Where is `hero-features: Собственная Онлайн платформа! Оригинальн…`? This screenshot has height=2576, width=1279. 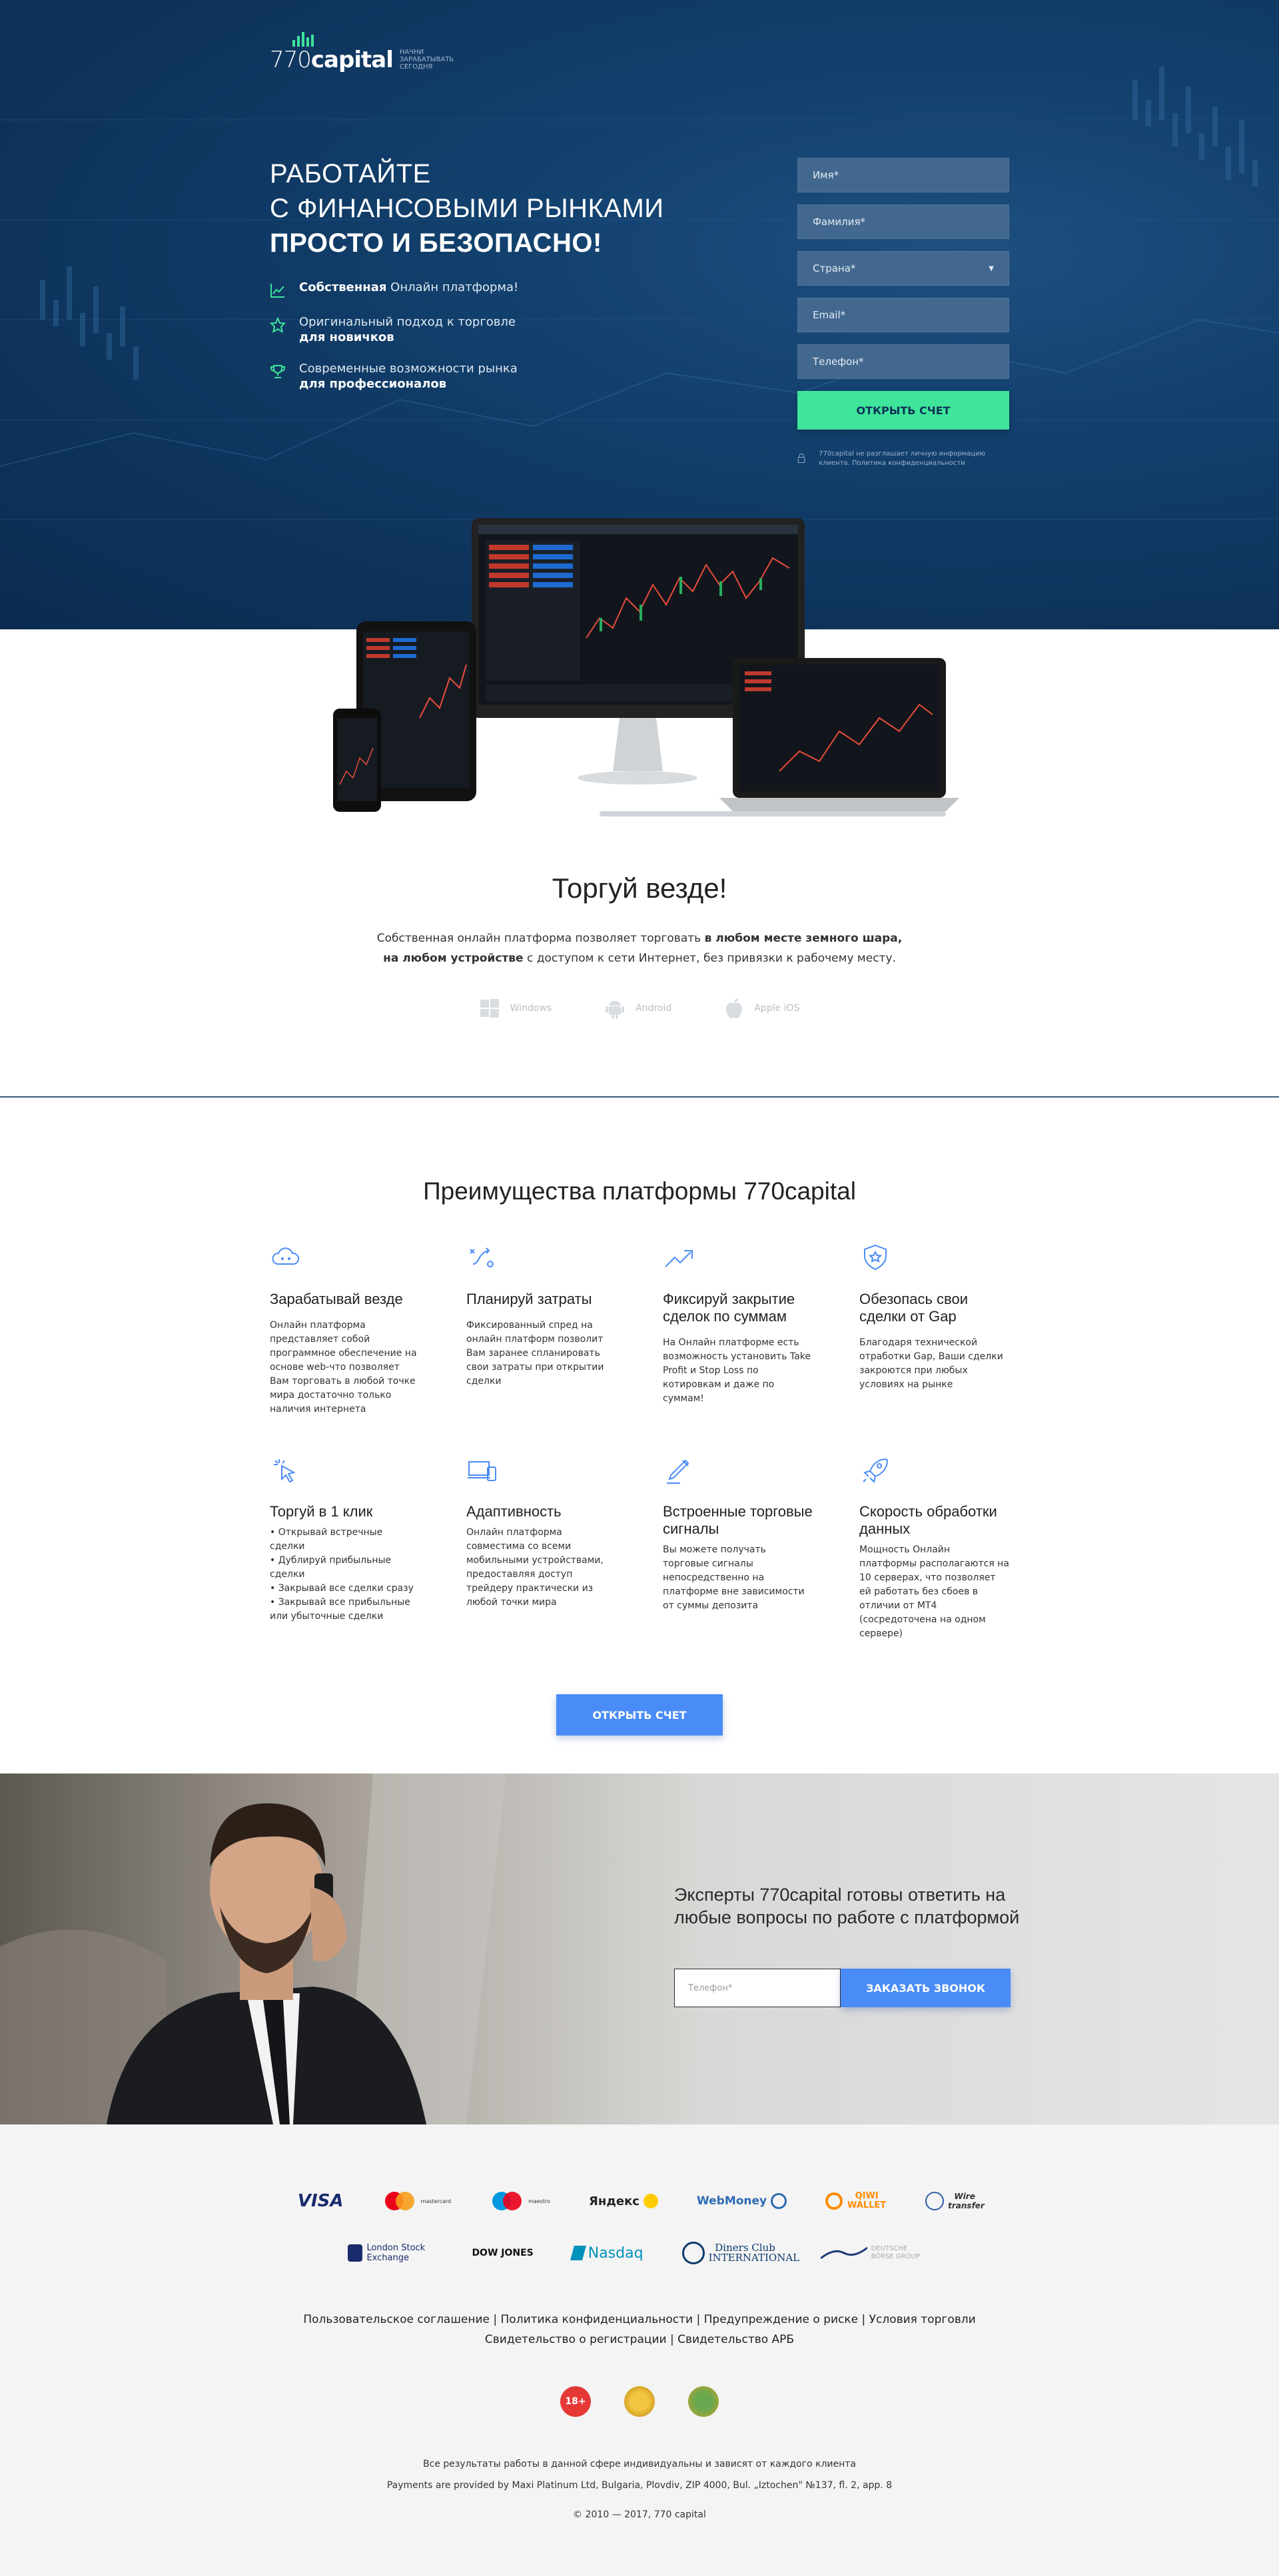 hero-features: Собственная Онлайн платформа! Оригинальн… is located at coordinates (394, 344).